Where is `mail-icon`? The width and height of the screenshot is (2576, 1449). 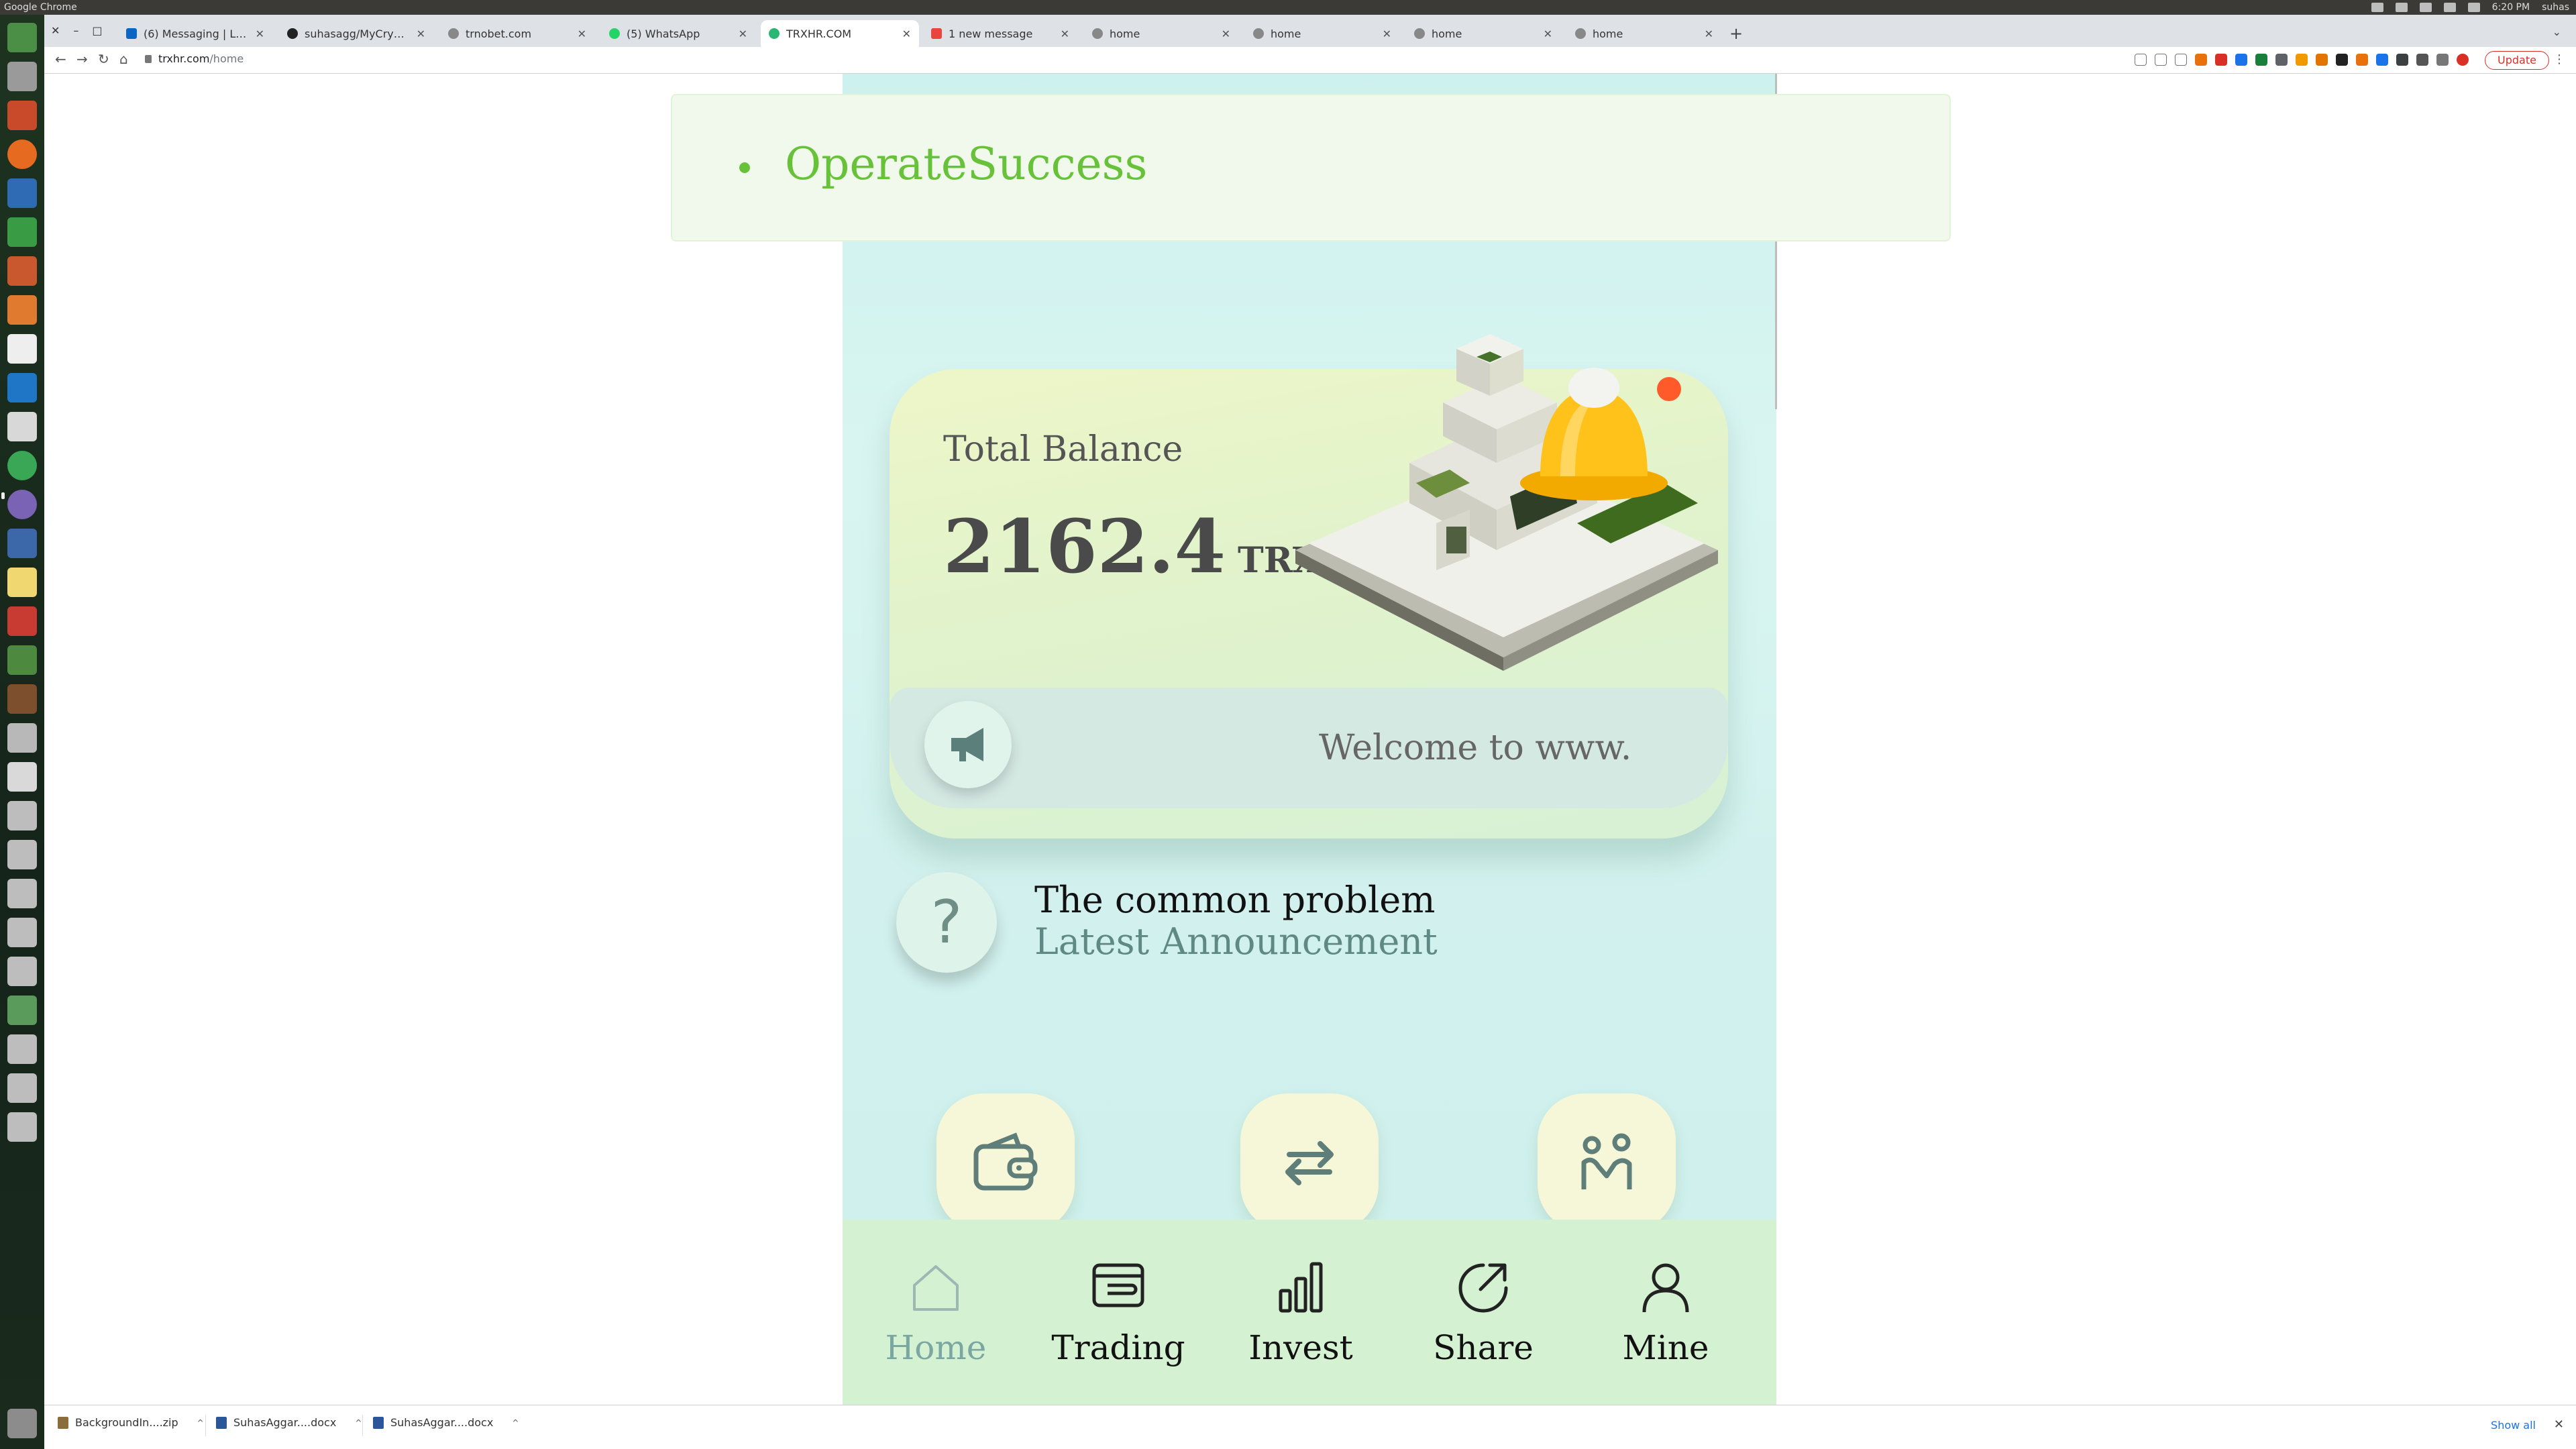
mail-icon is located at coordinates (2425, 7).